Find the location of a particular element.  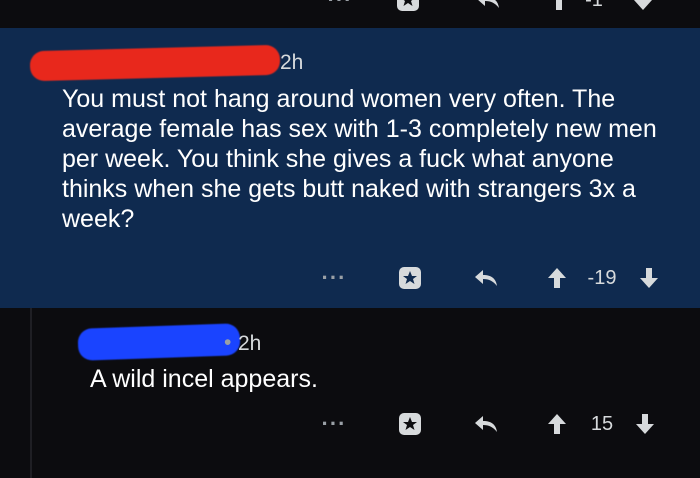

comment-actions: ··· 15 is located at coordinates (350, 424).